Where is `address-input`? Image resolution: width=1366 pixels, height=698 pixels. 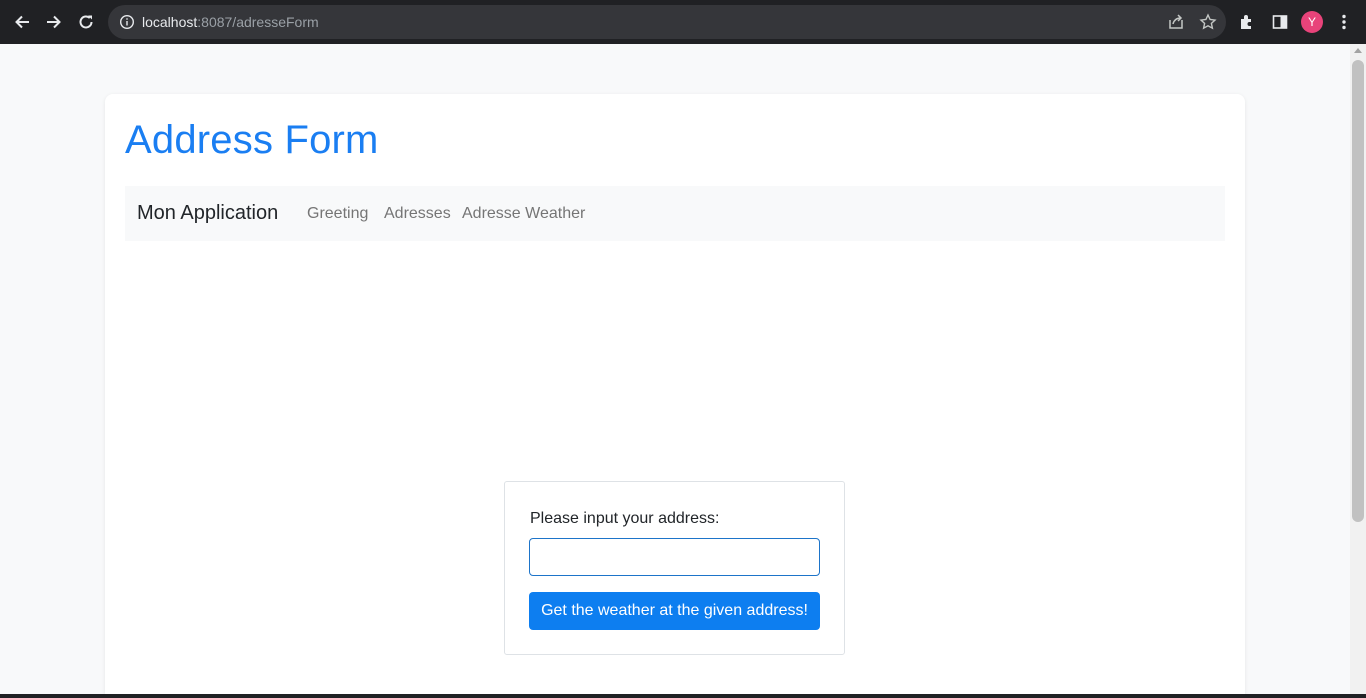 address-input is located at coordinates (674, 557).